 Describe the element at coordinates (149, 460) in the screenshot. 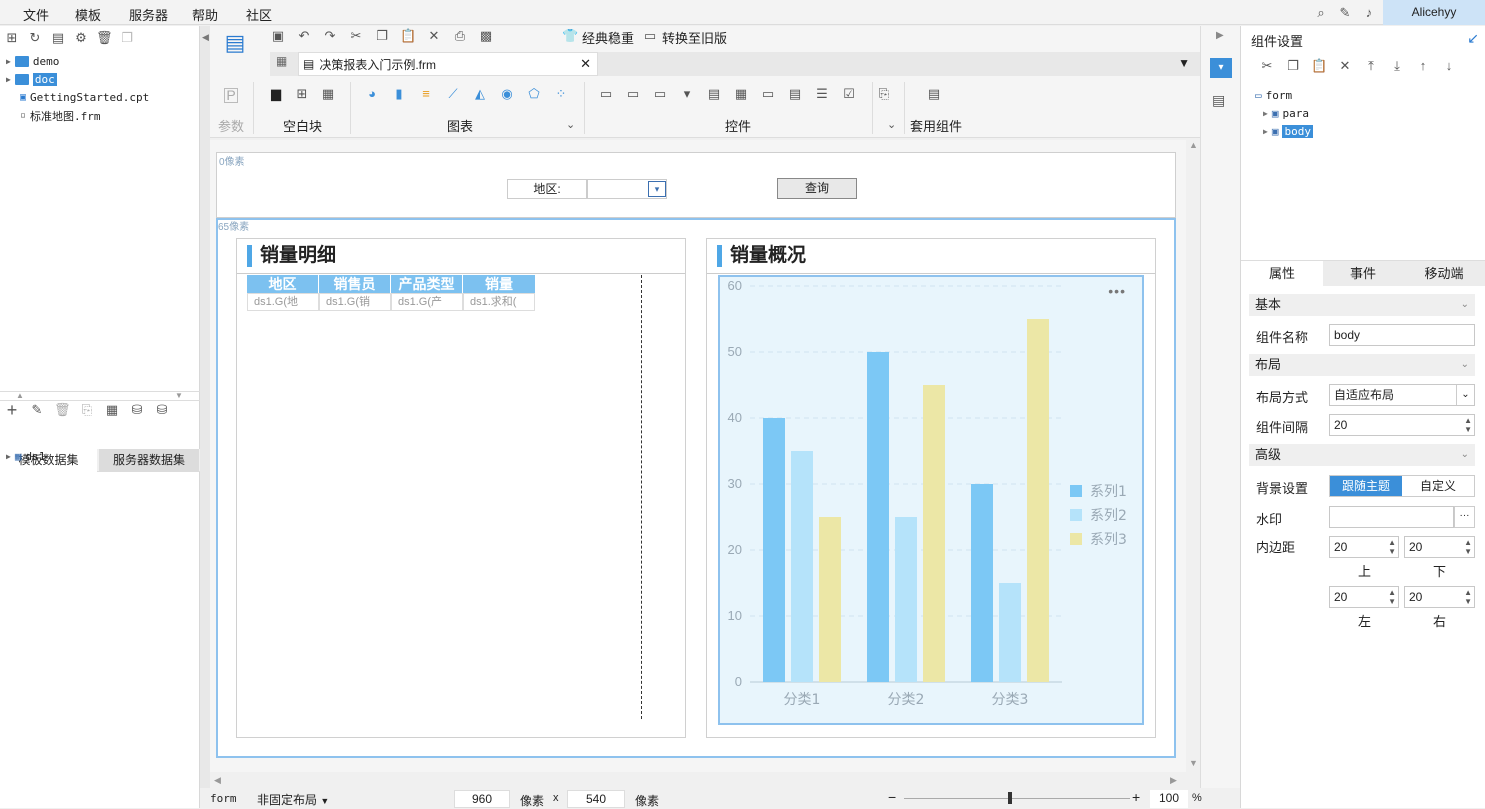

I see `tab-server-datasets: 服务器数据集` at that location.